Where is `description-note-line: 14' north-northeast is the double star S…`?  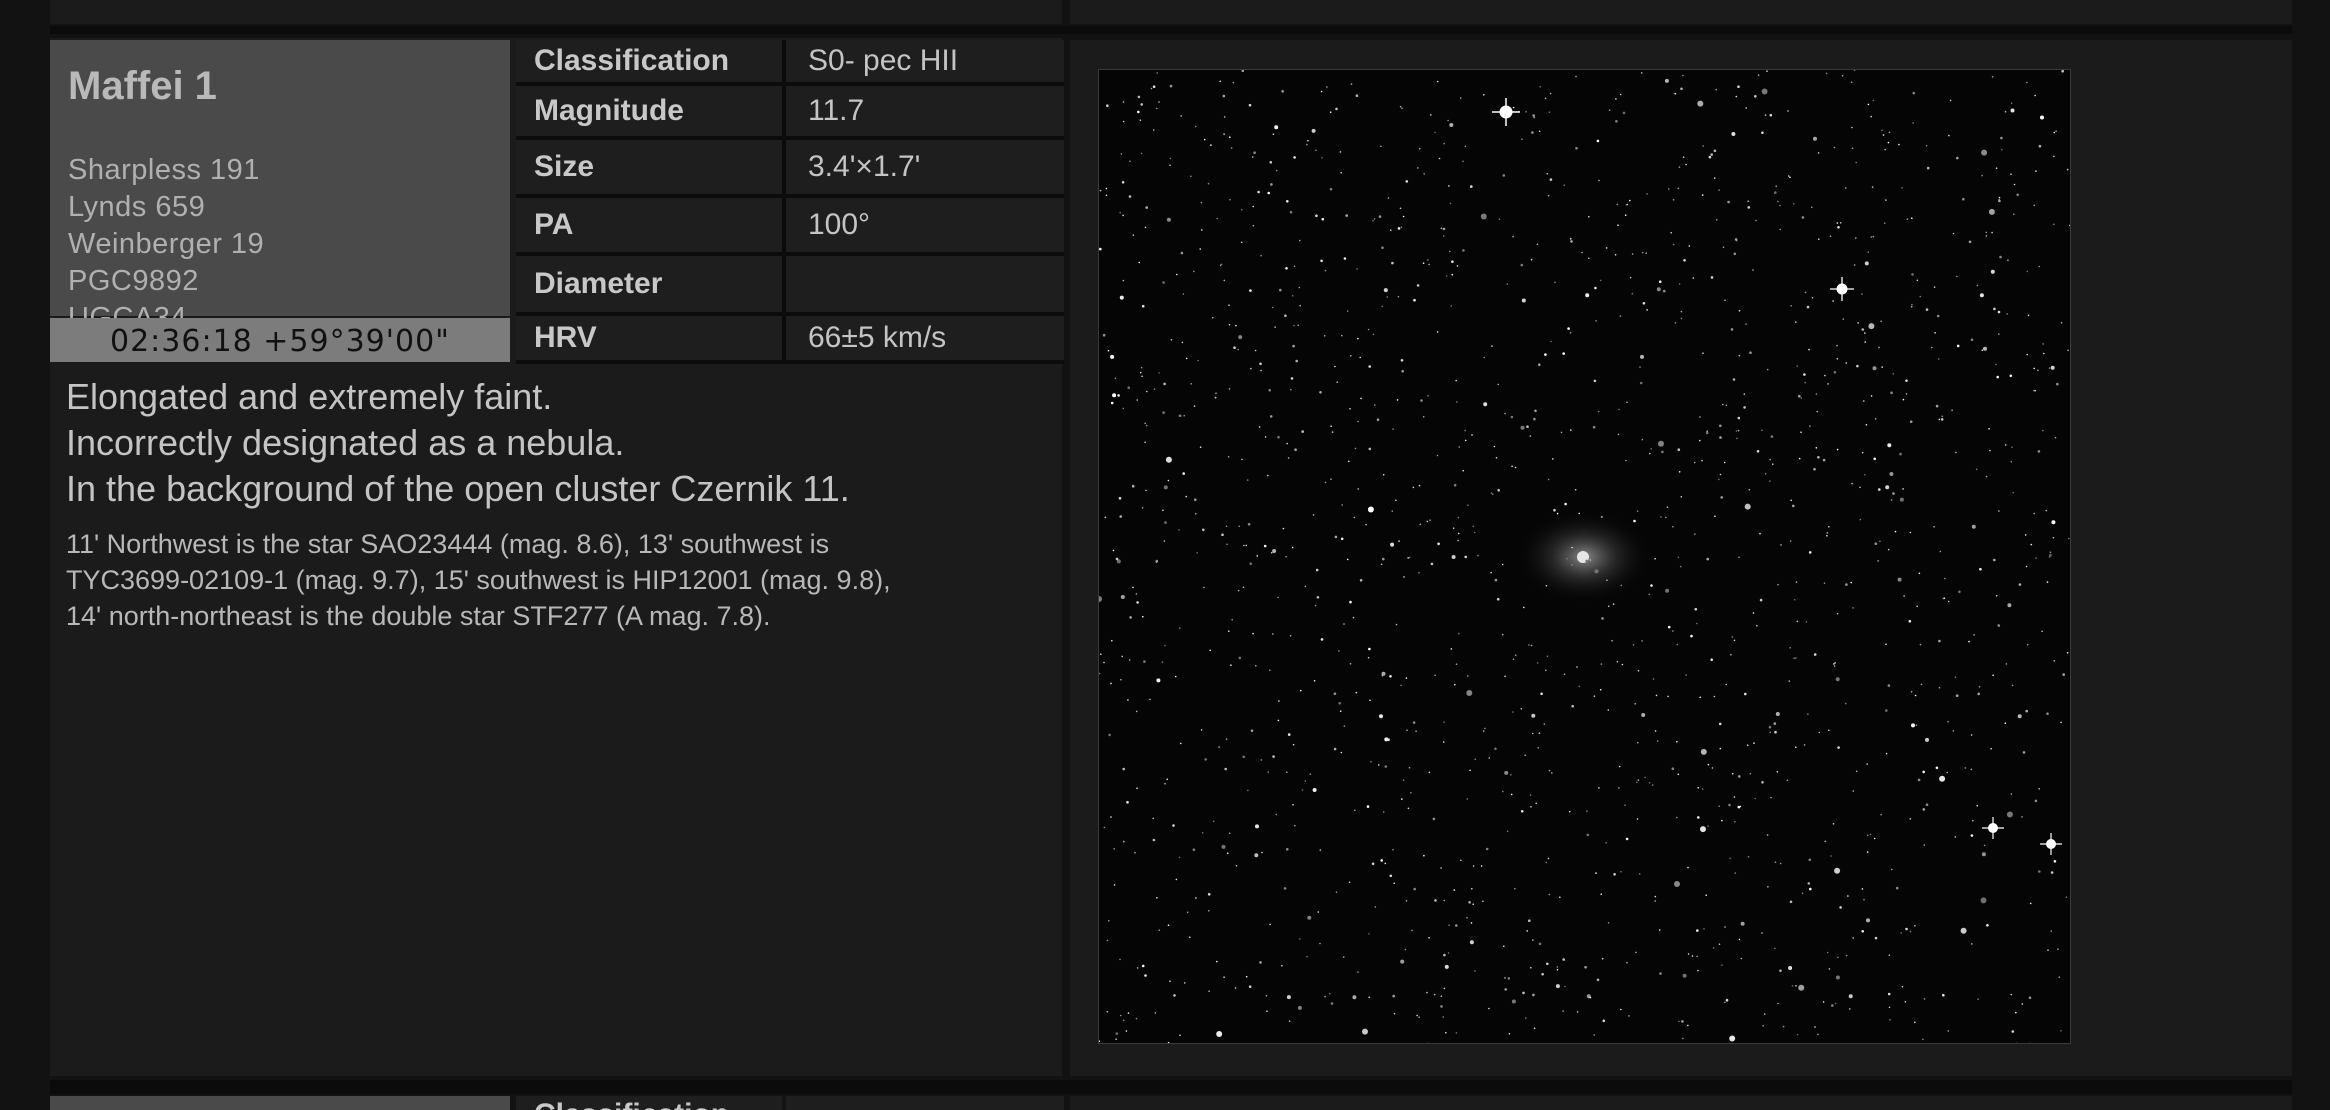 description-note-line: 14' north-northeast is the double star S… is located at coordinates (418, 616).